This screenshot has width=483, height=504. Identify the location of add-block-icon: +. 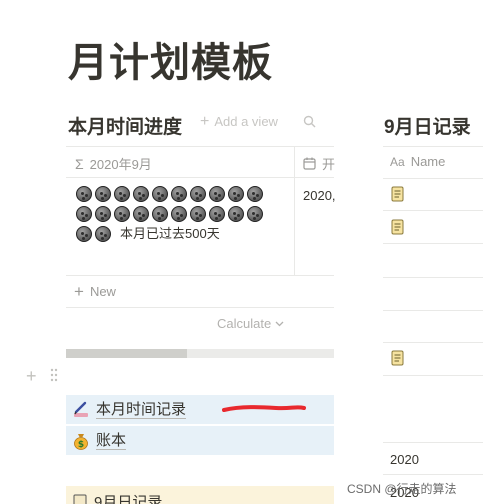
(31, 376).